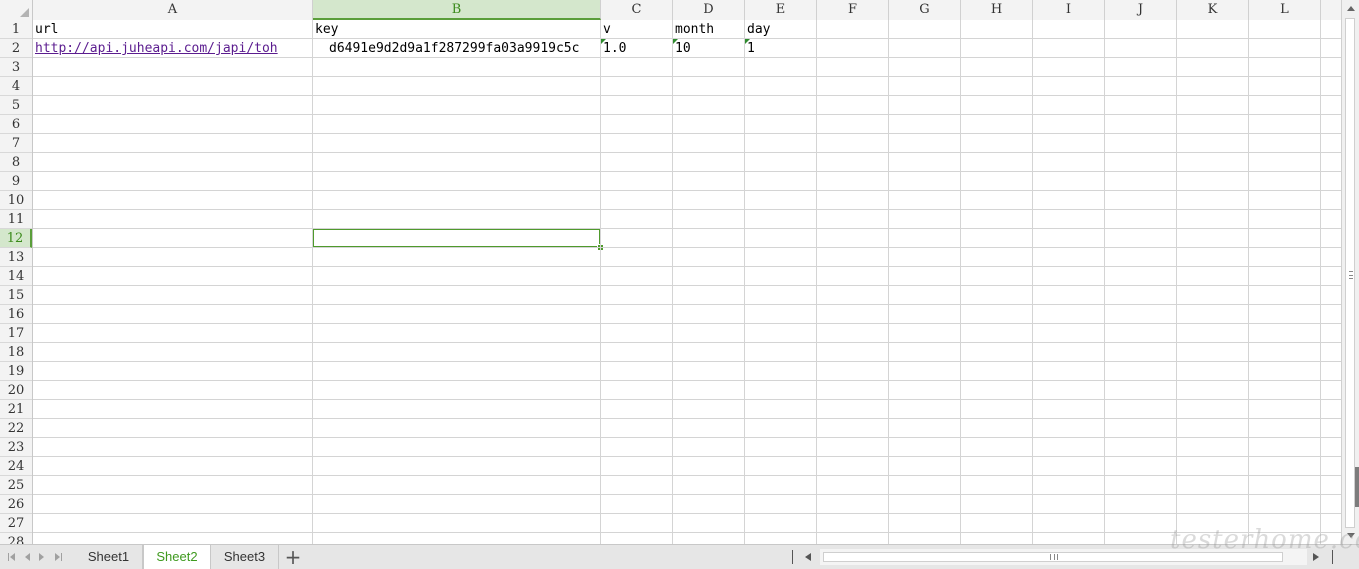 This screenshot has width=1359, height=569. I want to click on vertical-scroll-thumb, so click(1350, 273).